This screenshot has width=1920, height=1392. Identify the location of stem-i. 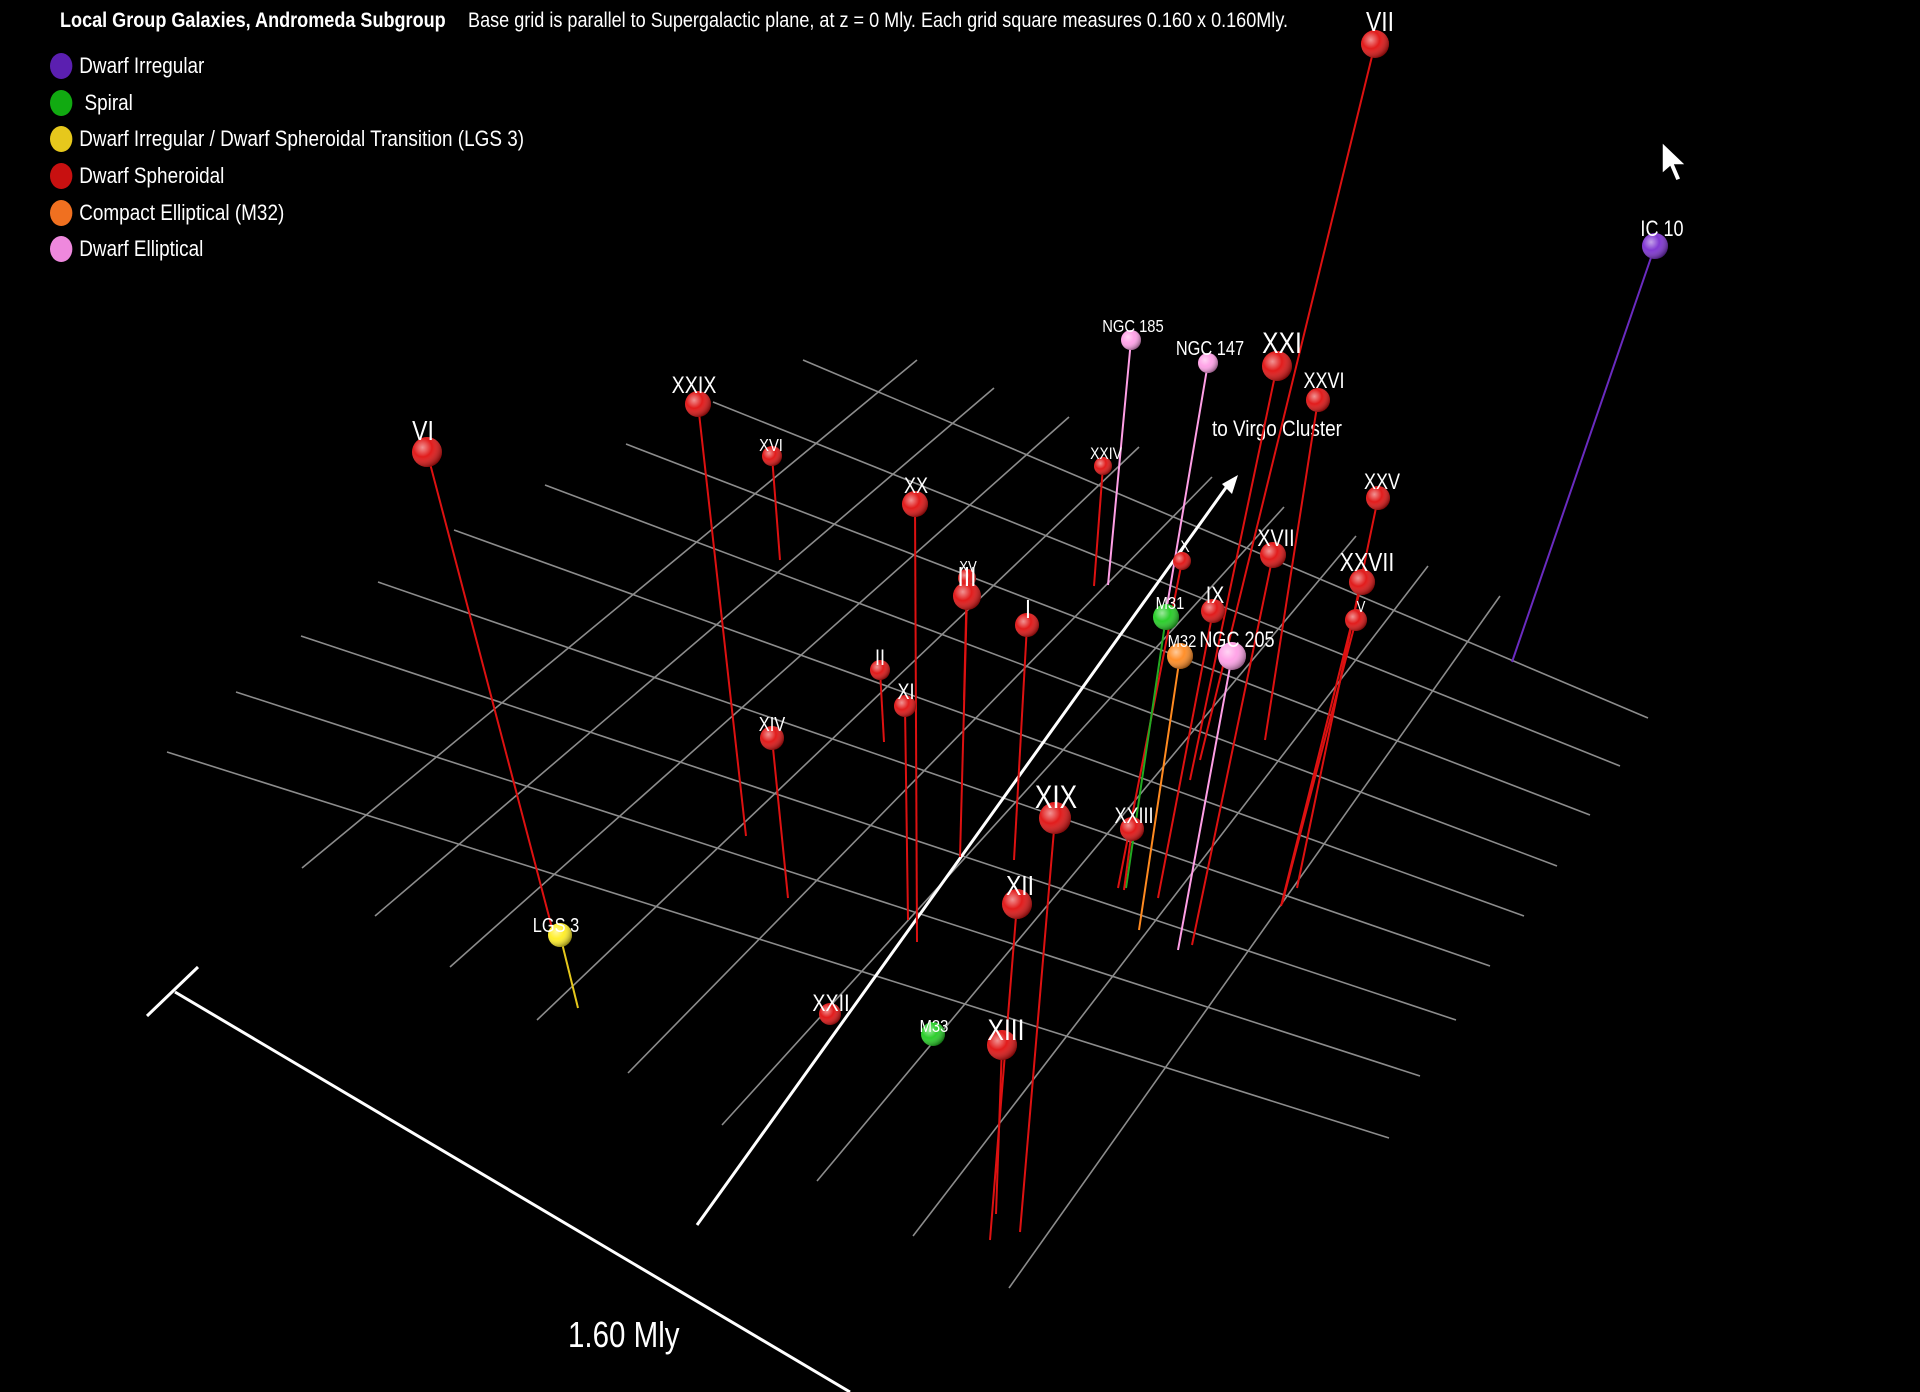
(1020, 742).